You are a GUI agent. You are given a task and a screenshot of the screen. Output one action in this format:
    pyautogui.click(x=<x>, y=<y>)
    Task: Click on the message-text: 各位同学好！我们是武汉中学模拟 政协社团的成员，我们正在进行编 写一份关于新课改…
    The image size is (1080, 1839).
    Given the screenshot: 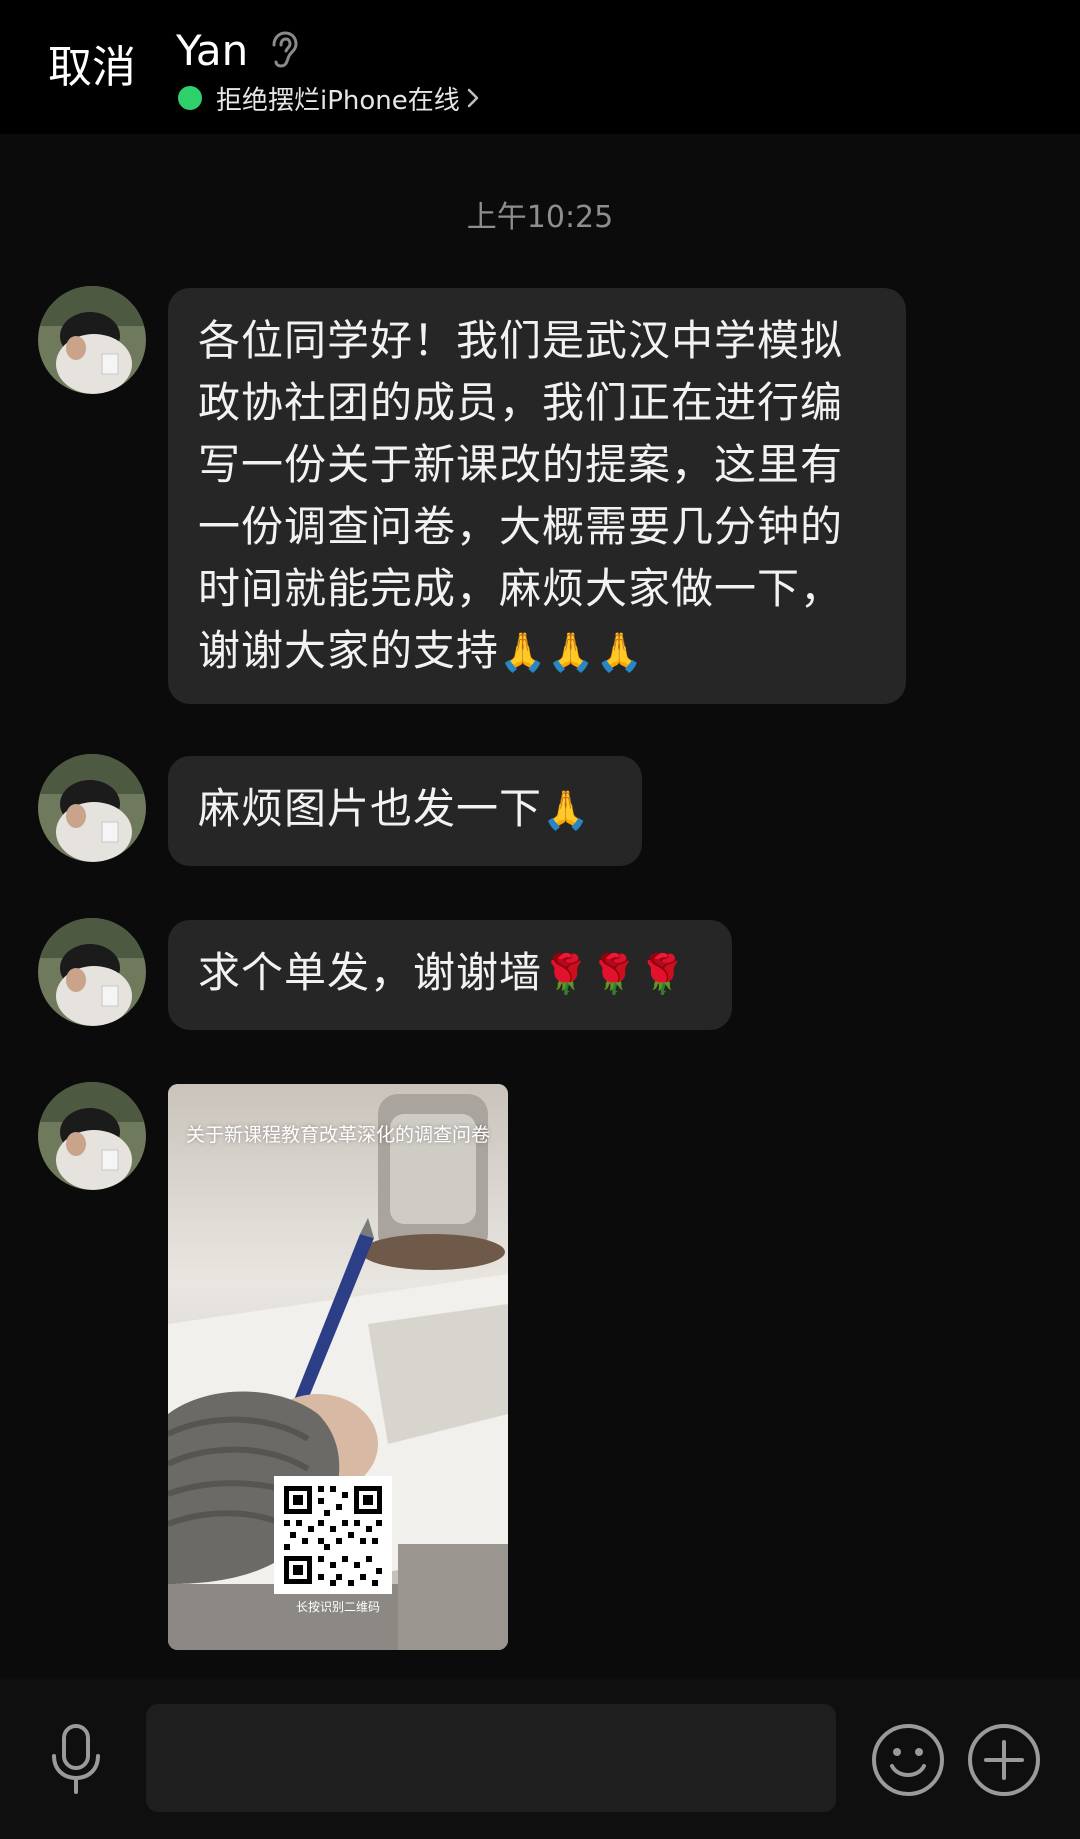 What is the action you would take?
    pyautogui.click(x=521, y=495)
    